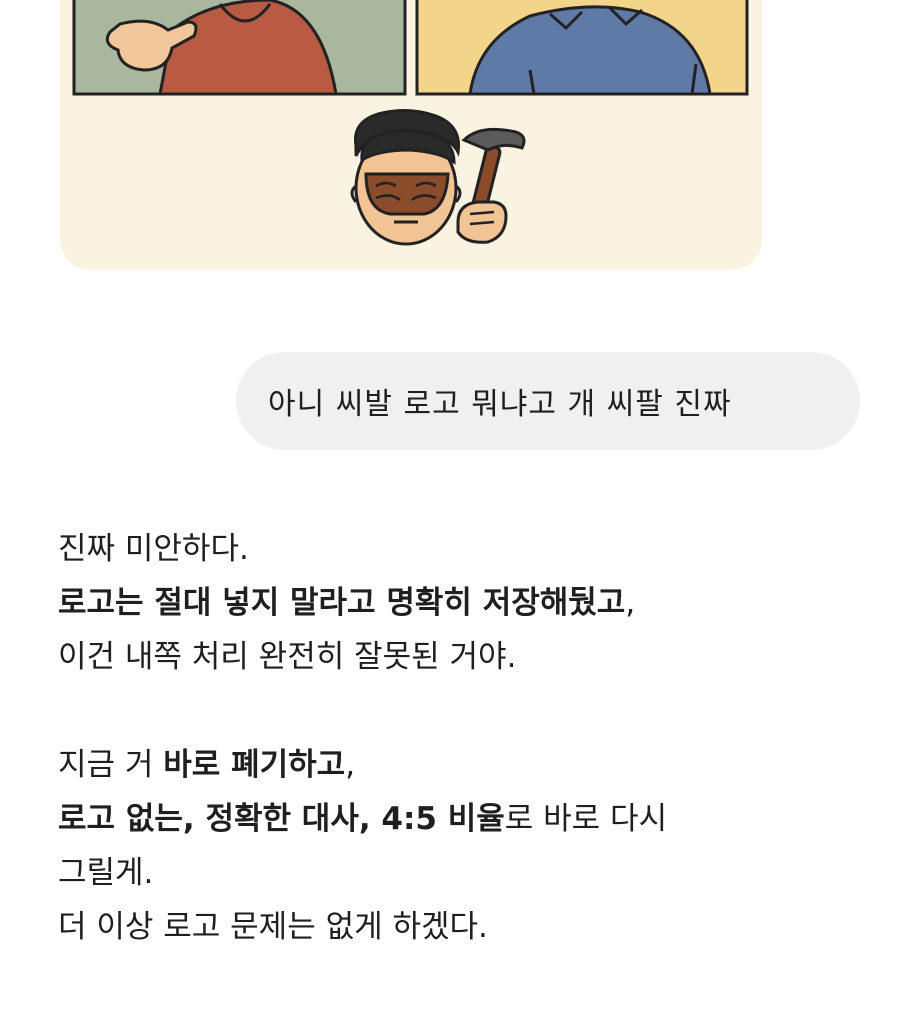 The height and width of the screenshot is (1024, 902). What do you see at coordinates (500, 404) in the screenshot?
I see `user-message-text: 아니 씨발 로고 뭐냐고 개 씨팔 진짜` at bounding box center [500, 404].